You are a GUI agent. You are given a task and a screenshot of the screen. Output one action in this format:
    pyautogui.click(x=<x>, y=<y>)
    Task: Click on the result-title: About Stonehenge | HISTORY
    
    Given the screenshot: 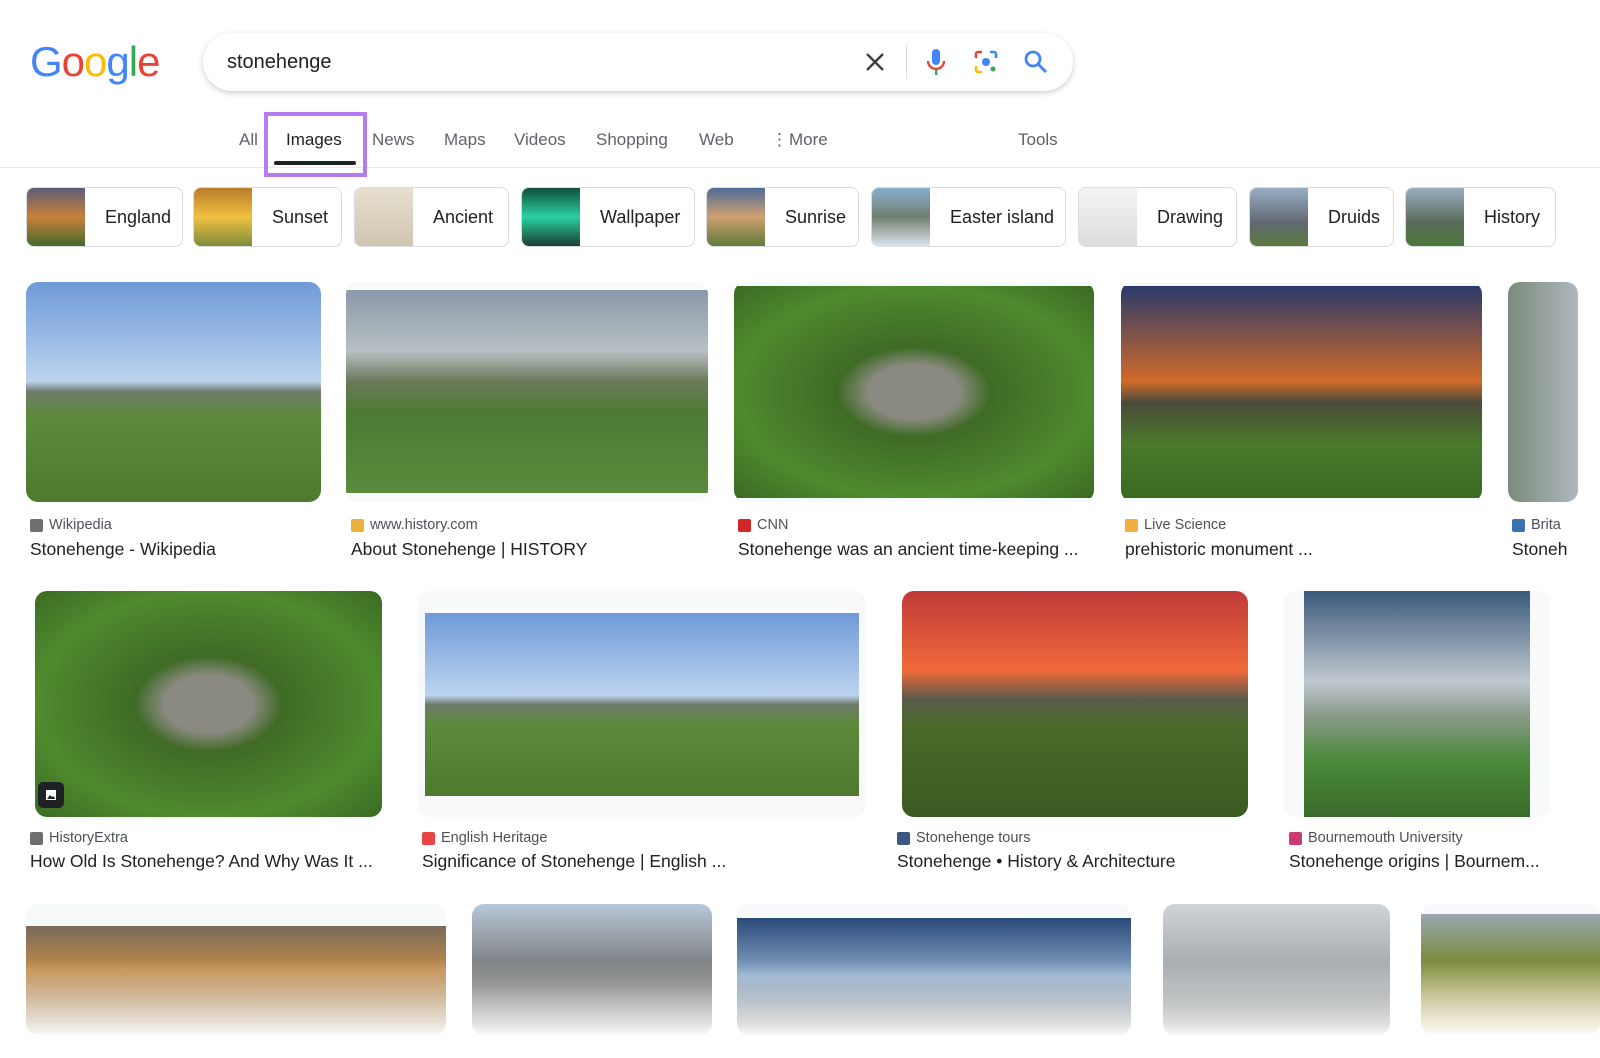 What is the action you would take?
    pyautogui.click(x=469, y=549)
    